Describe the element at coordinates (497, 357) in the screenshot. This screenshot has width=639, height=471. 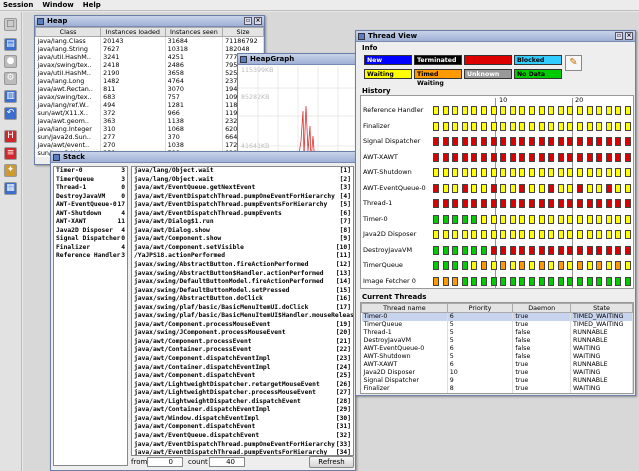
I see `current-thread-row: AWT-Shutdown 5 false WAITING` at that location.